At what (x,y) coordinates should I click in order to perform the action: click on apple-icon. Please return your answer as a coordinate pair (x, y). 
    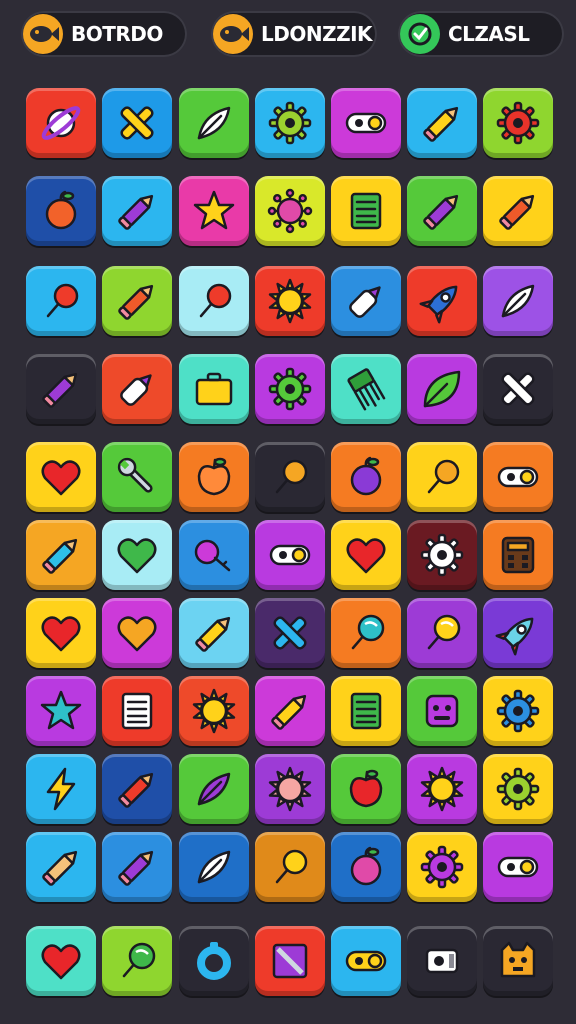
    Looking at the image, I should click on (366, 788).